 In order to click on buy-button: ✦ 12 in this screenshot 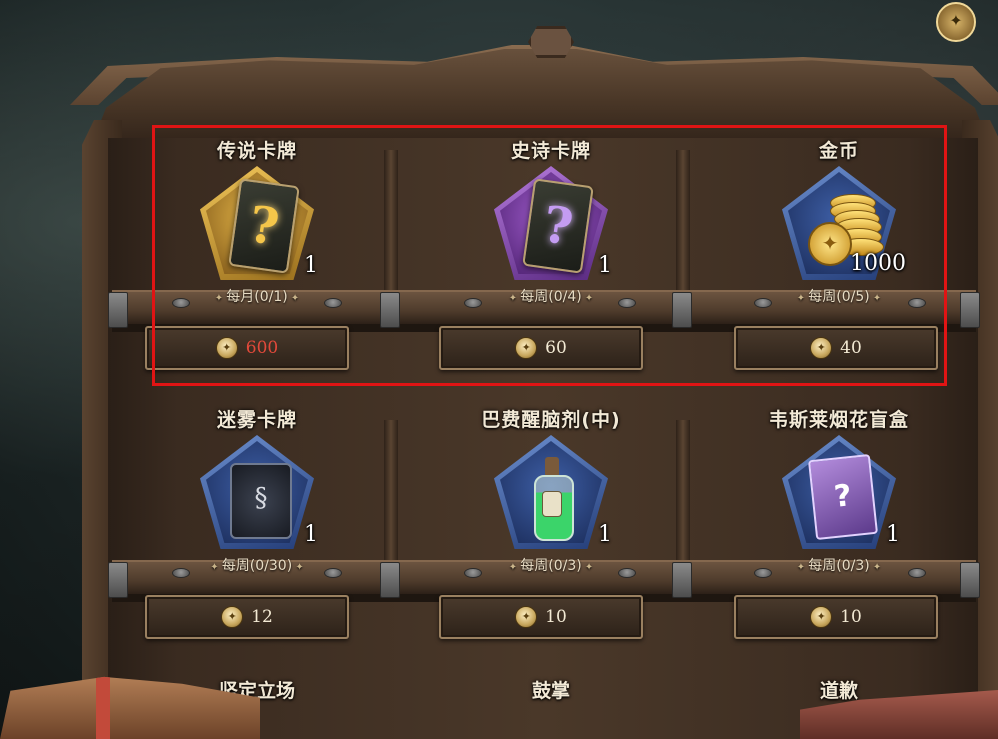, I will do `click(247, 617)`.